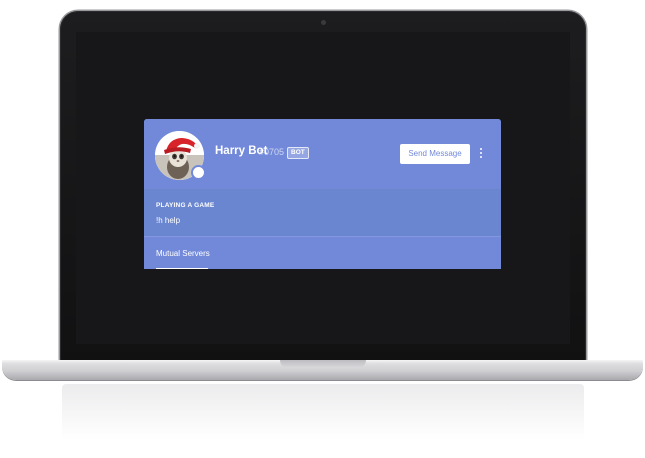  What do you see at coordinates (323, 22) in the screenshot?
I see `webcam-icon` at bounding box center [323, 22].